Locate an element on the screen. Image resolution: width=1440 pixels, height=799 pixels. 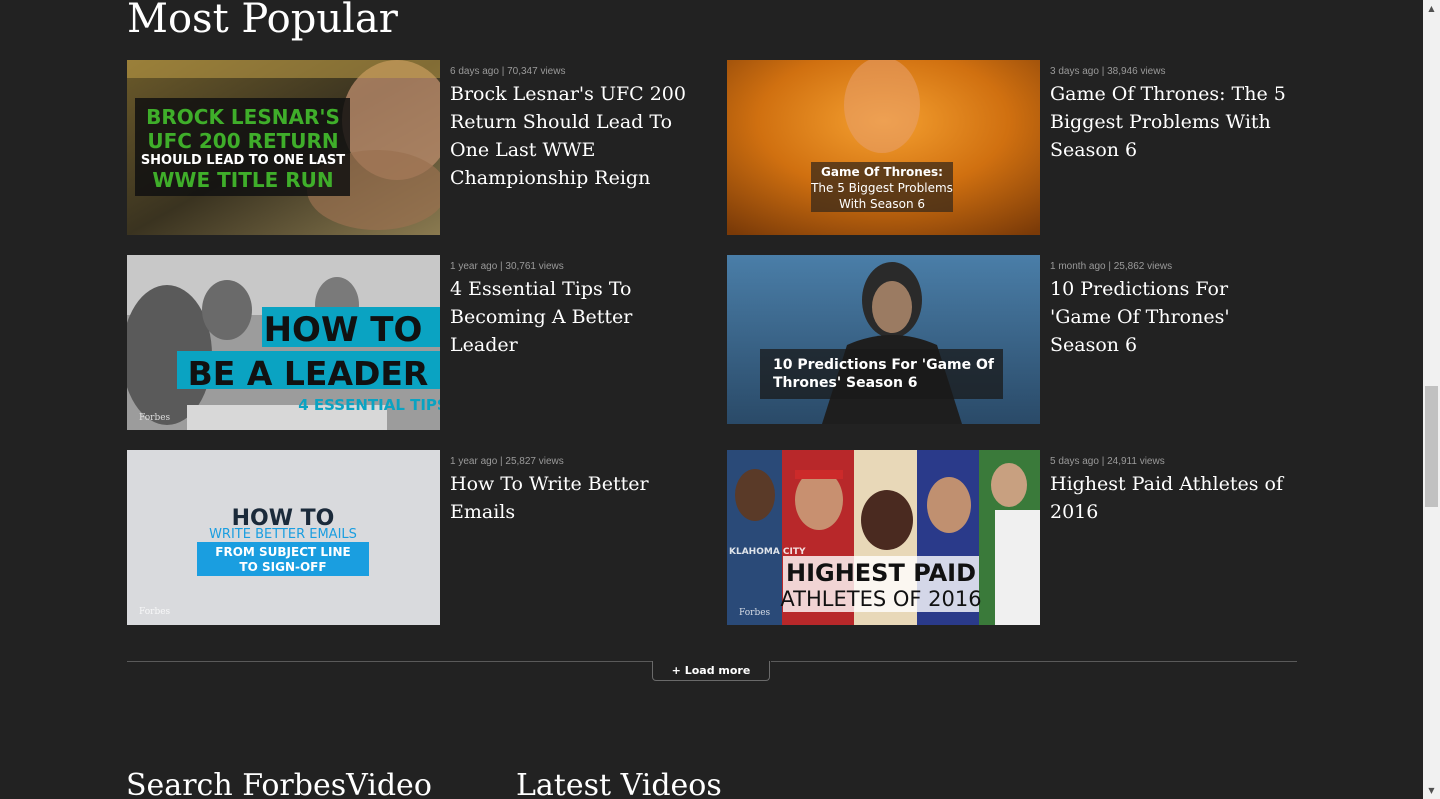
thumb-text: UFC 200 RETURN is located at coordinates (242, 141).